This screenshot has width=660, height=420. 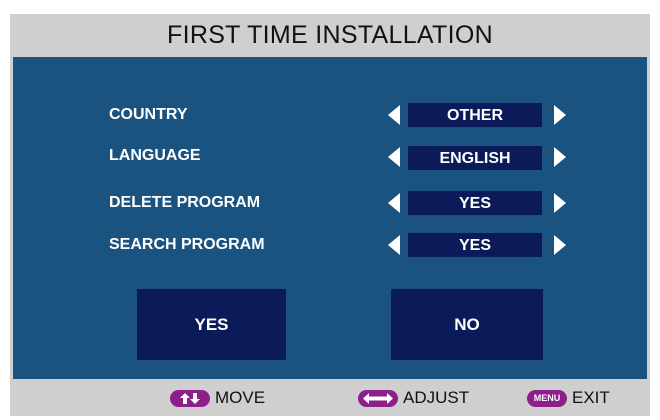 I want to click on left-right-arrow-icon, so click(x=378, y=398).